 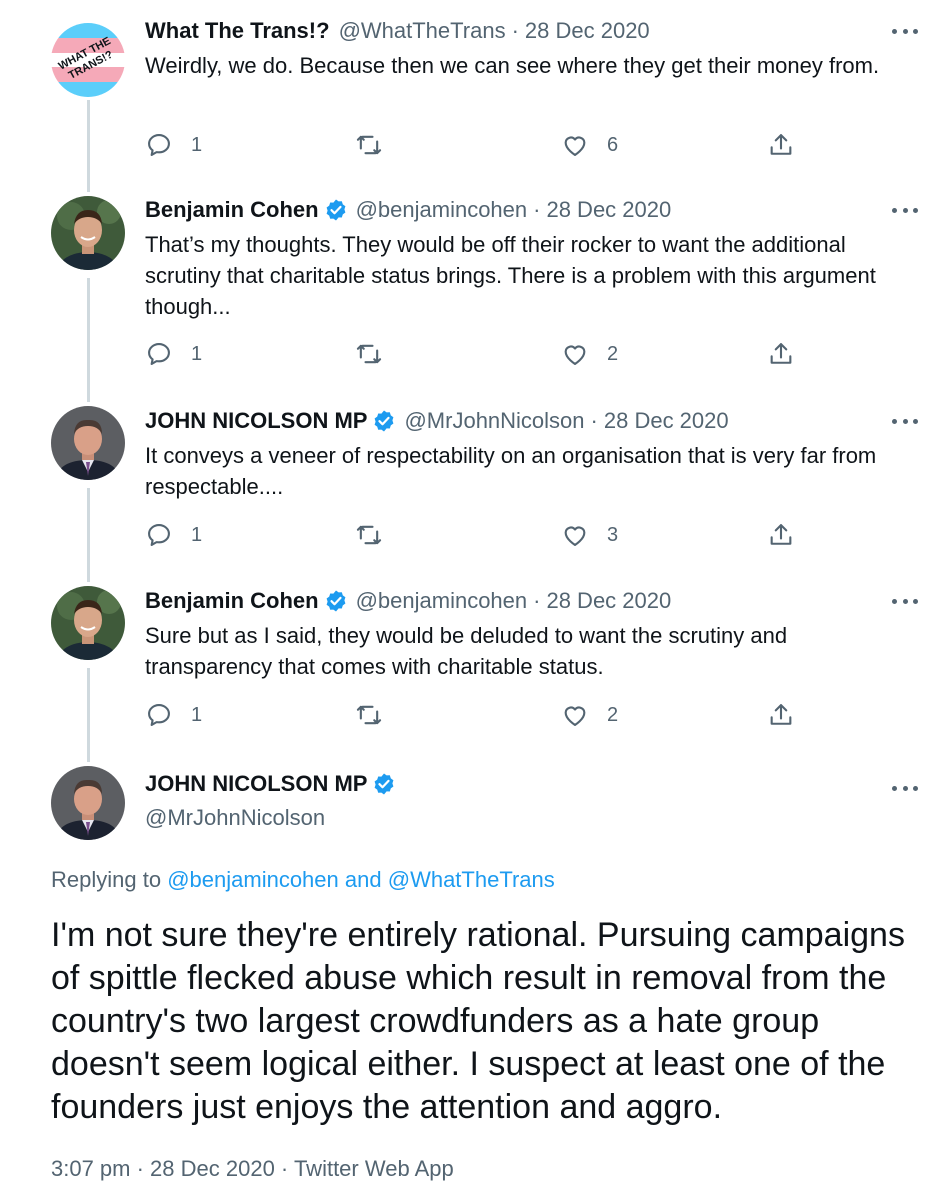 I want to click on mention-link: @WhatTheTrans, so click(x=471, y=879).